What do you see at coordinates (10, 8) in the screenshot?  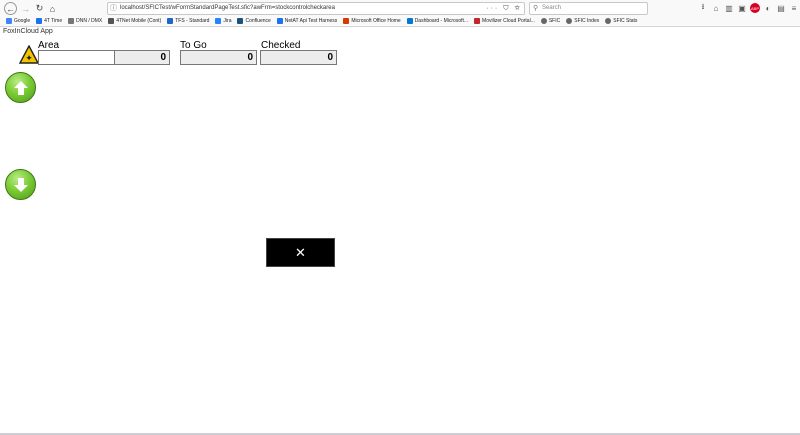 I see `back-icon: ←` at bounding box center [10, 8].